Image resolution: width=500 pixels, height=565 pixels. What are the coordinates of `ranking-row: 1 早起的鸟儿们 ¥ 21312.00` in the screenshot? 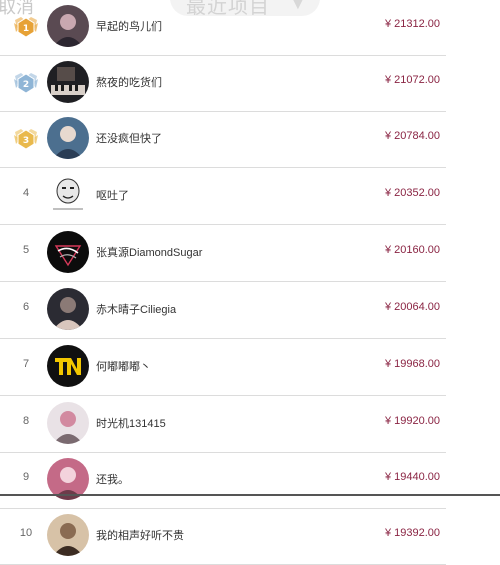 It's located at (223, 28).